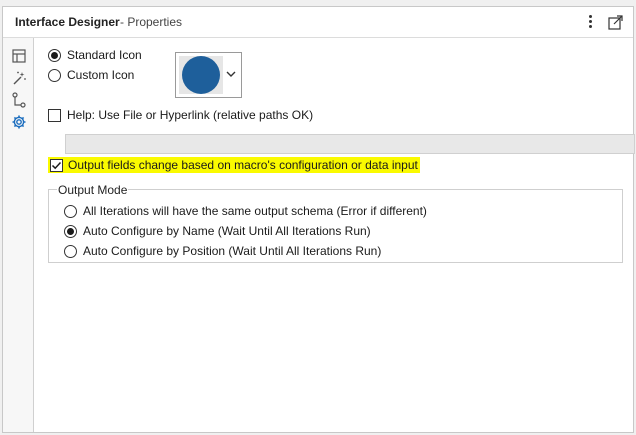 This screenshot has width=636, height=435. I want to click on gear-icon, so click(19, 122).